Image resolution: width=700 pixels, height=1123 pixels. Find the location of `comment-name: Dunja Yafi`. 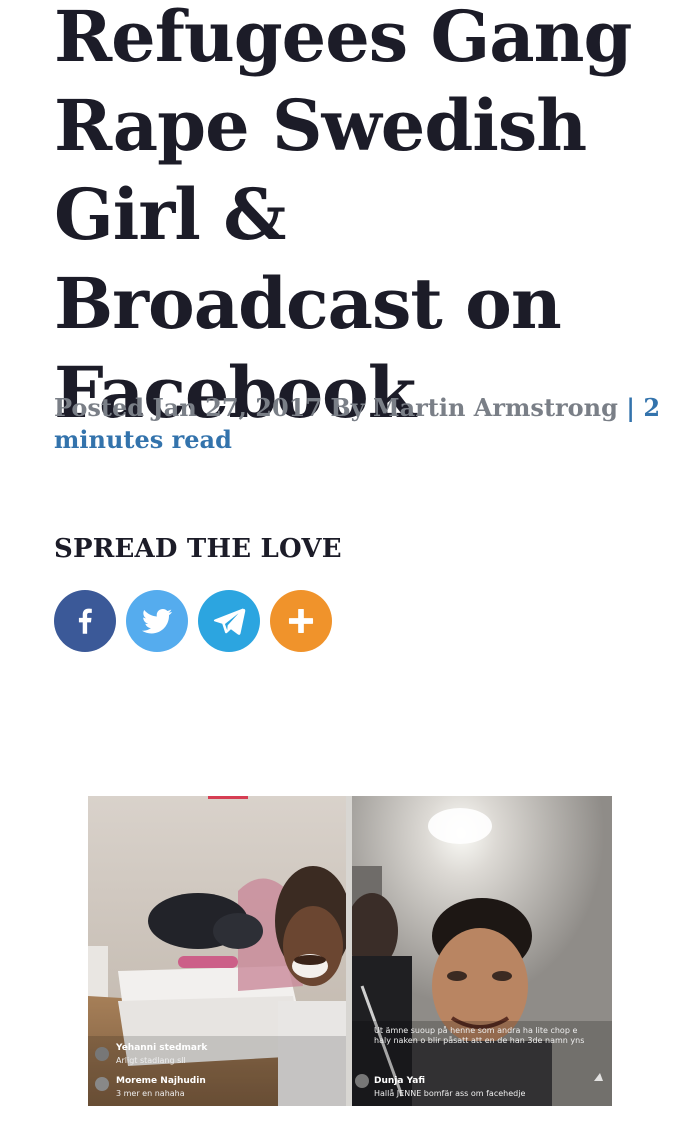

comment-name: Dunja Yafi is located at coordinates (400, 1081).